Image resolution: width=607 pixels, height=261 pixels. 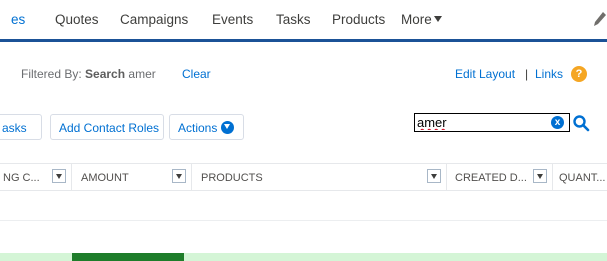 I want to click on clear-filter-link: Clear, so click(x=196, y=74).